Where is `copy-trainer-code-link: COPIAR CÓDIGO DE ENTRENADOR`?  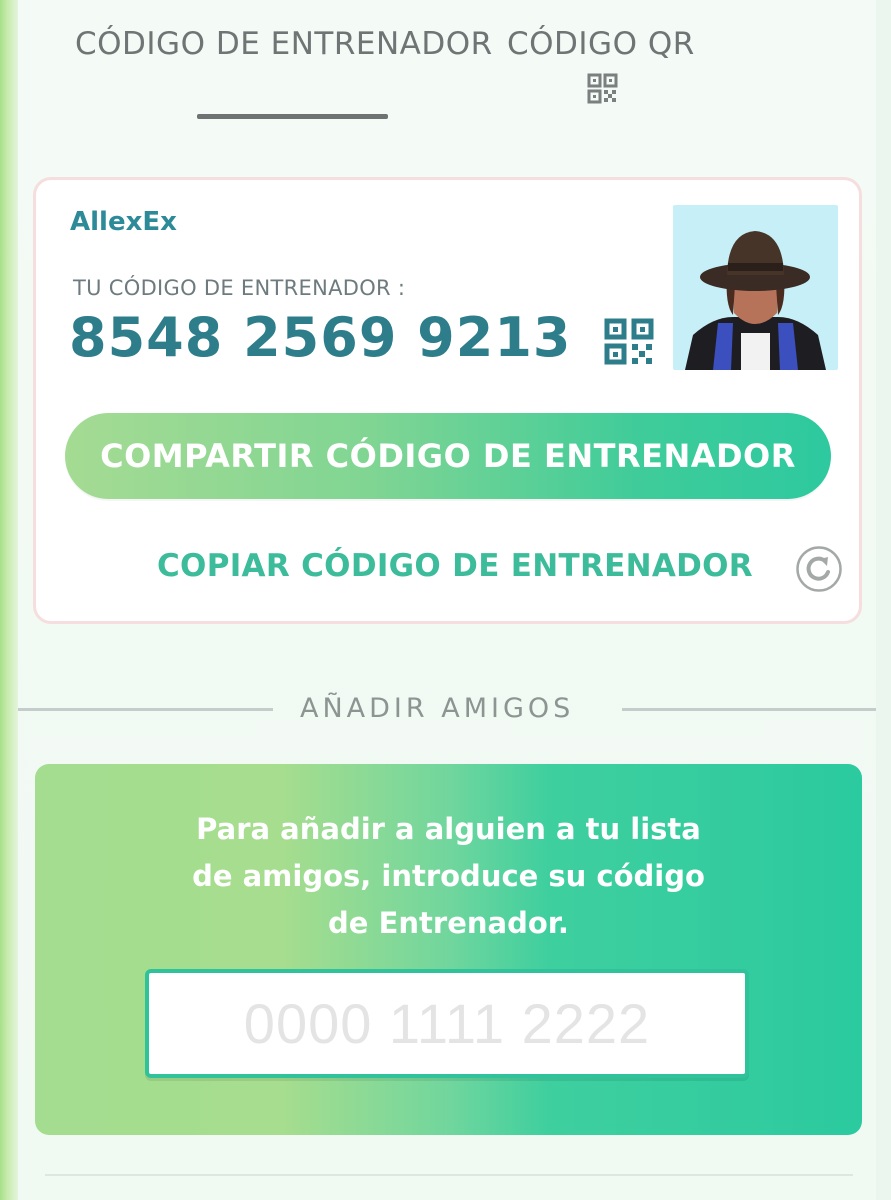 copy-trainer-code-link: COPIAR CÓDIGO DE ENTRENADOR is located at coordinates (455, 566).